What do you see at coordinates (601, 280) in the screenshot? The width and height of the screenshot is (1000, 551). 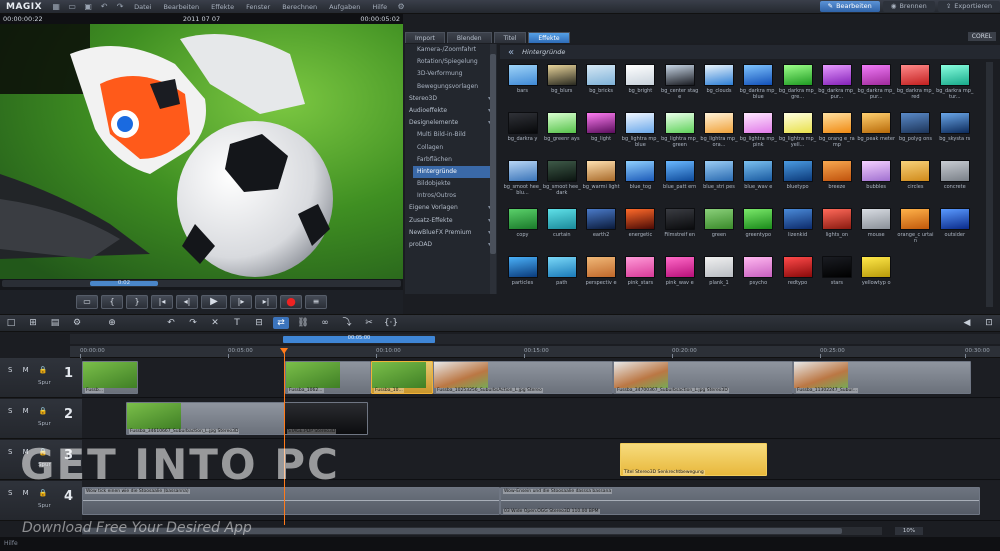 I see `background-tile: perspectiv e` at bounding box center [601, 280].